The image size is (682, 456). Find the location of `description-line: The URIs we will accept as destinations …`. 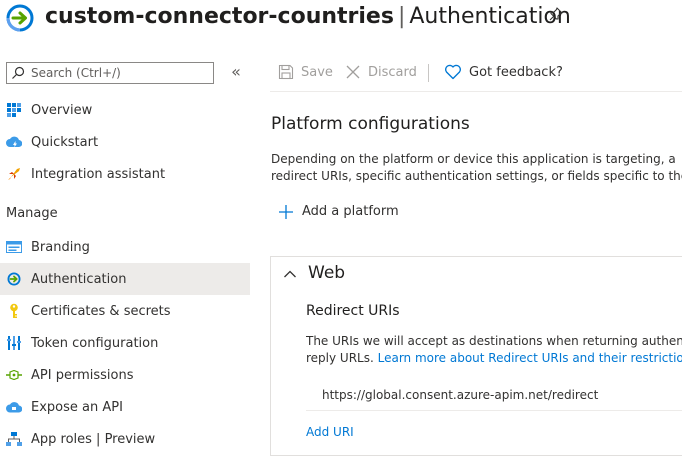

description-line: The URIs we will accept as destinations … is located at coordinates (494, 341).